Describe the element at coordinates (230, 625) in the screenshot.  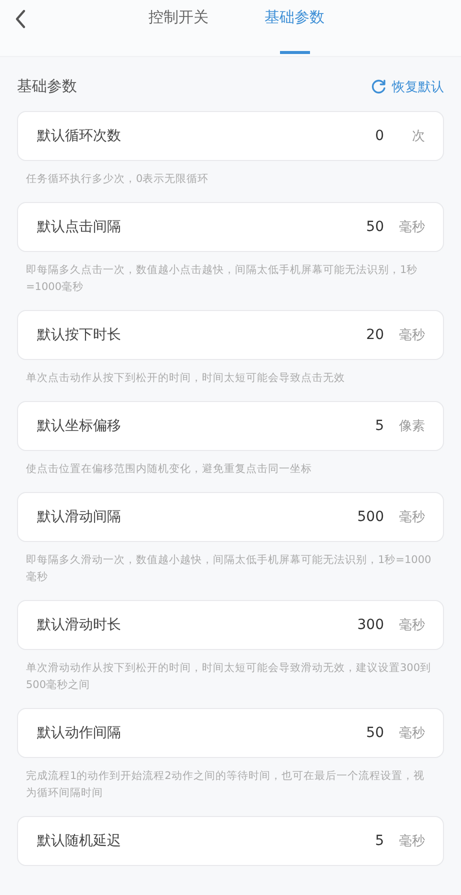
I see `parameter-row: 默认滑动时长 300 毫秒` at that location.